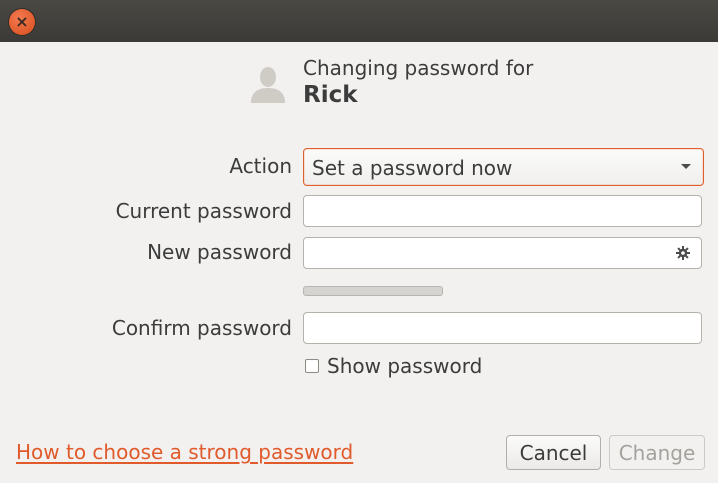 Image resolution: width=718 pixels, height=483 pixels. What do you see at coordinates (219, 252) in the screenshot?
I see `new-password-label: New password` at bounding box center [219, 252].